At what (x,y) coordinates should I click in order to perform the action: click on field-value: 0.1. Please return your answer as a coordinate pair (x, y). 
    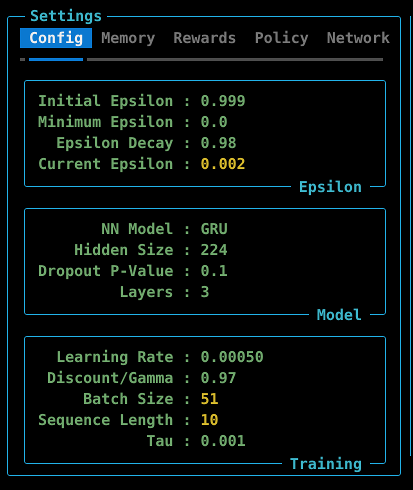
    Looking at the image, I should click on (214, 271).